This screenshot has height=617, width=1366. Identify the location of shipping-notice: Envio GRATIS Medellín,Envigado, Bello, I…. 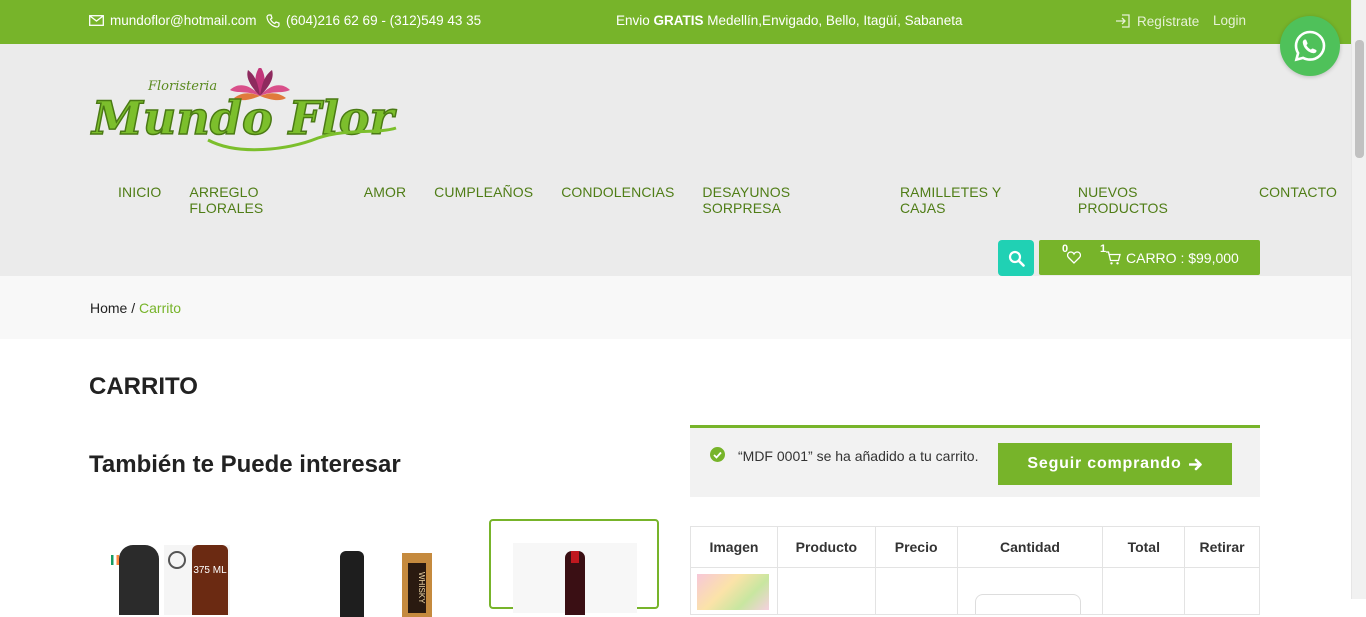
(789, 20).